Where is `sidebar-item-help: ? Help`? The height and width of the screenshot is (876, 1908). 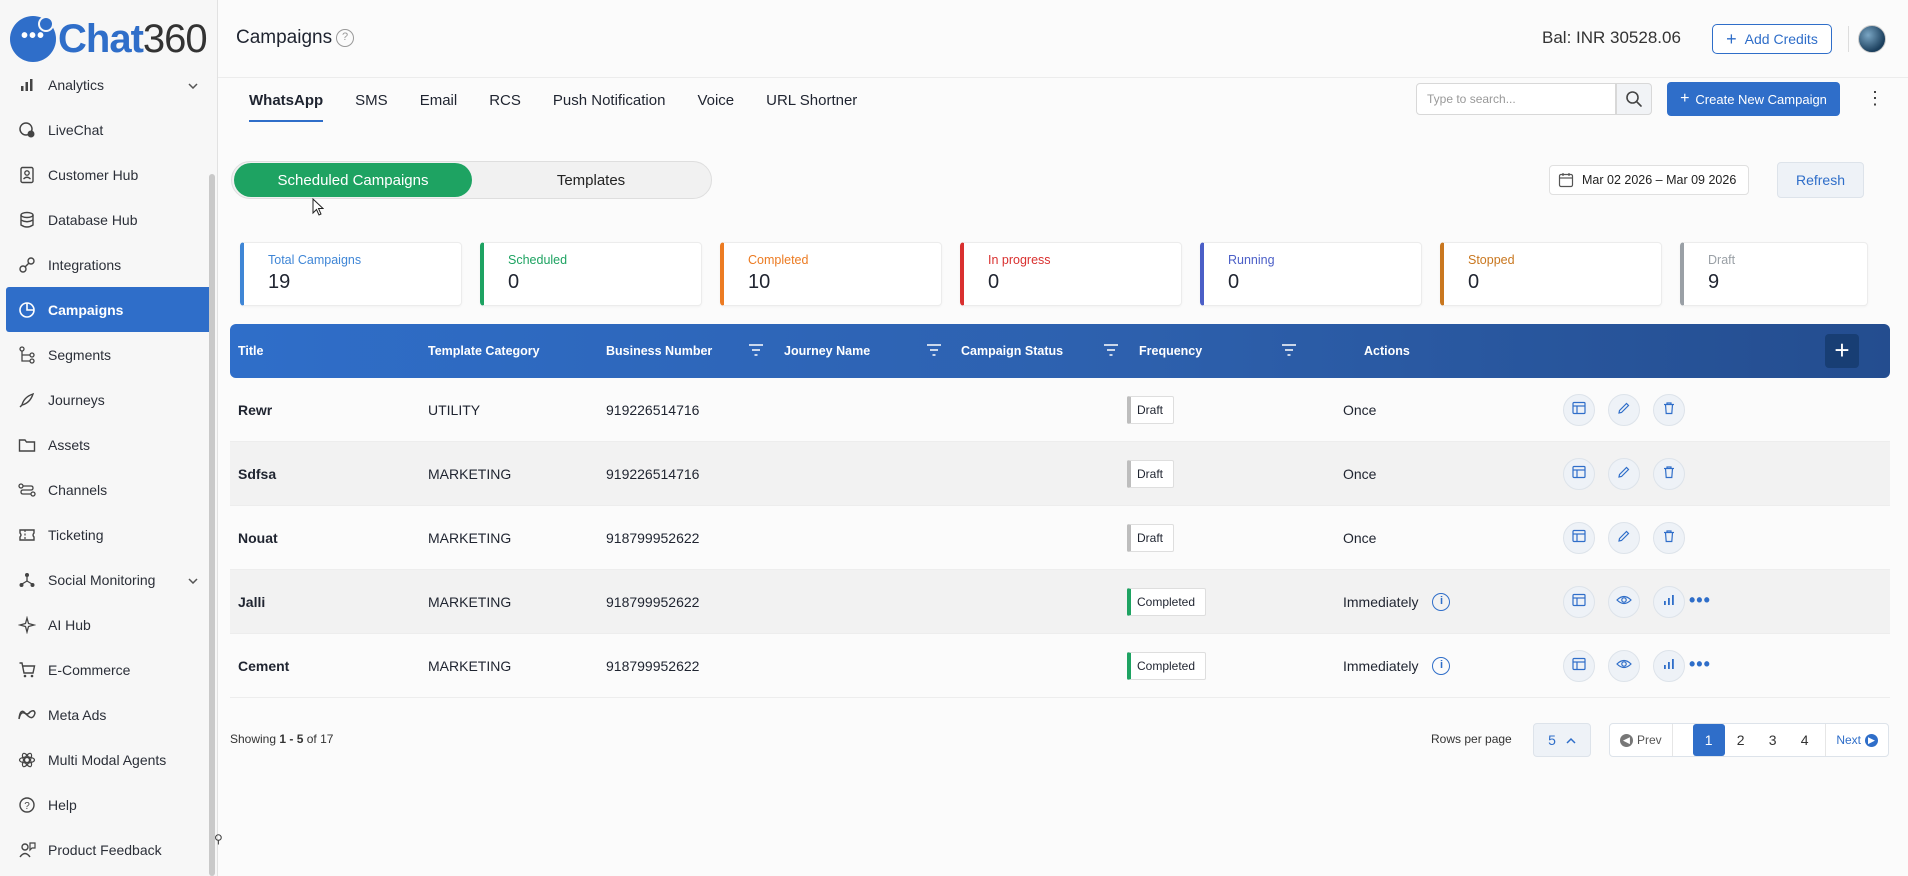 sidebar-item-help: ? Help is located at coordinates (109, 804).